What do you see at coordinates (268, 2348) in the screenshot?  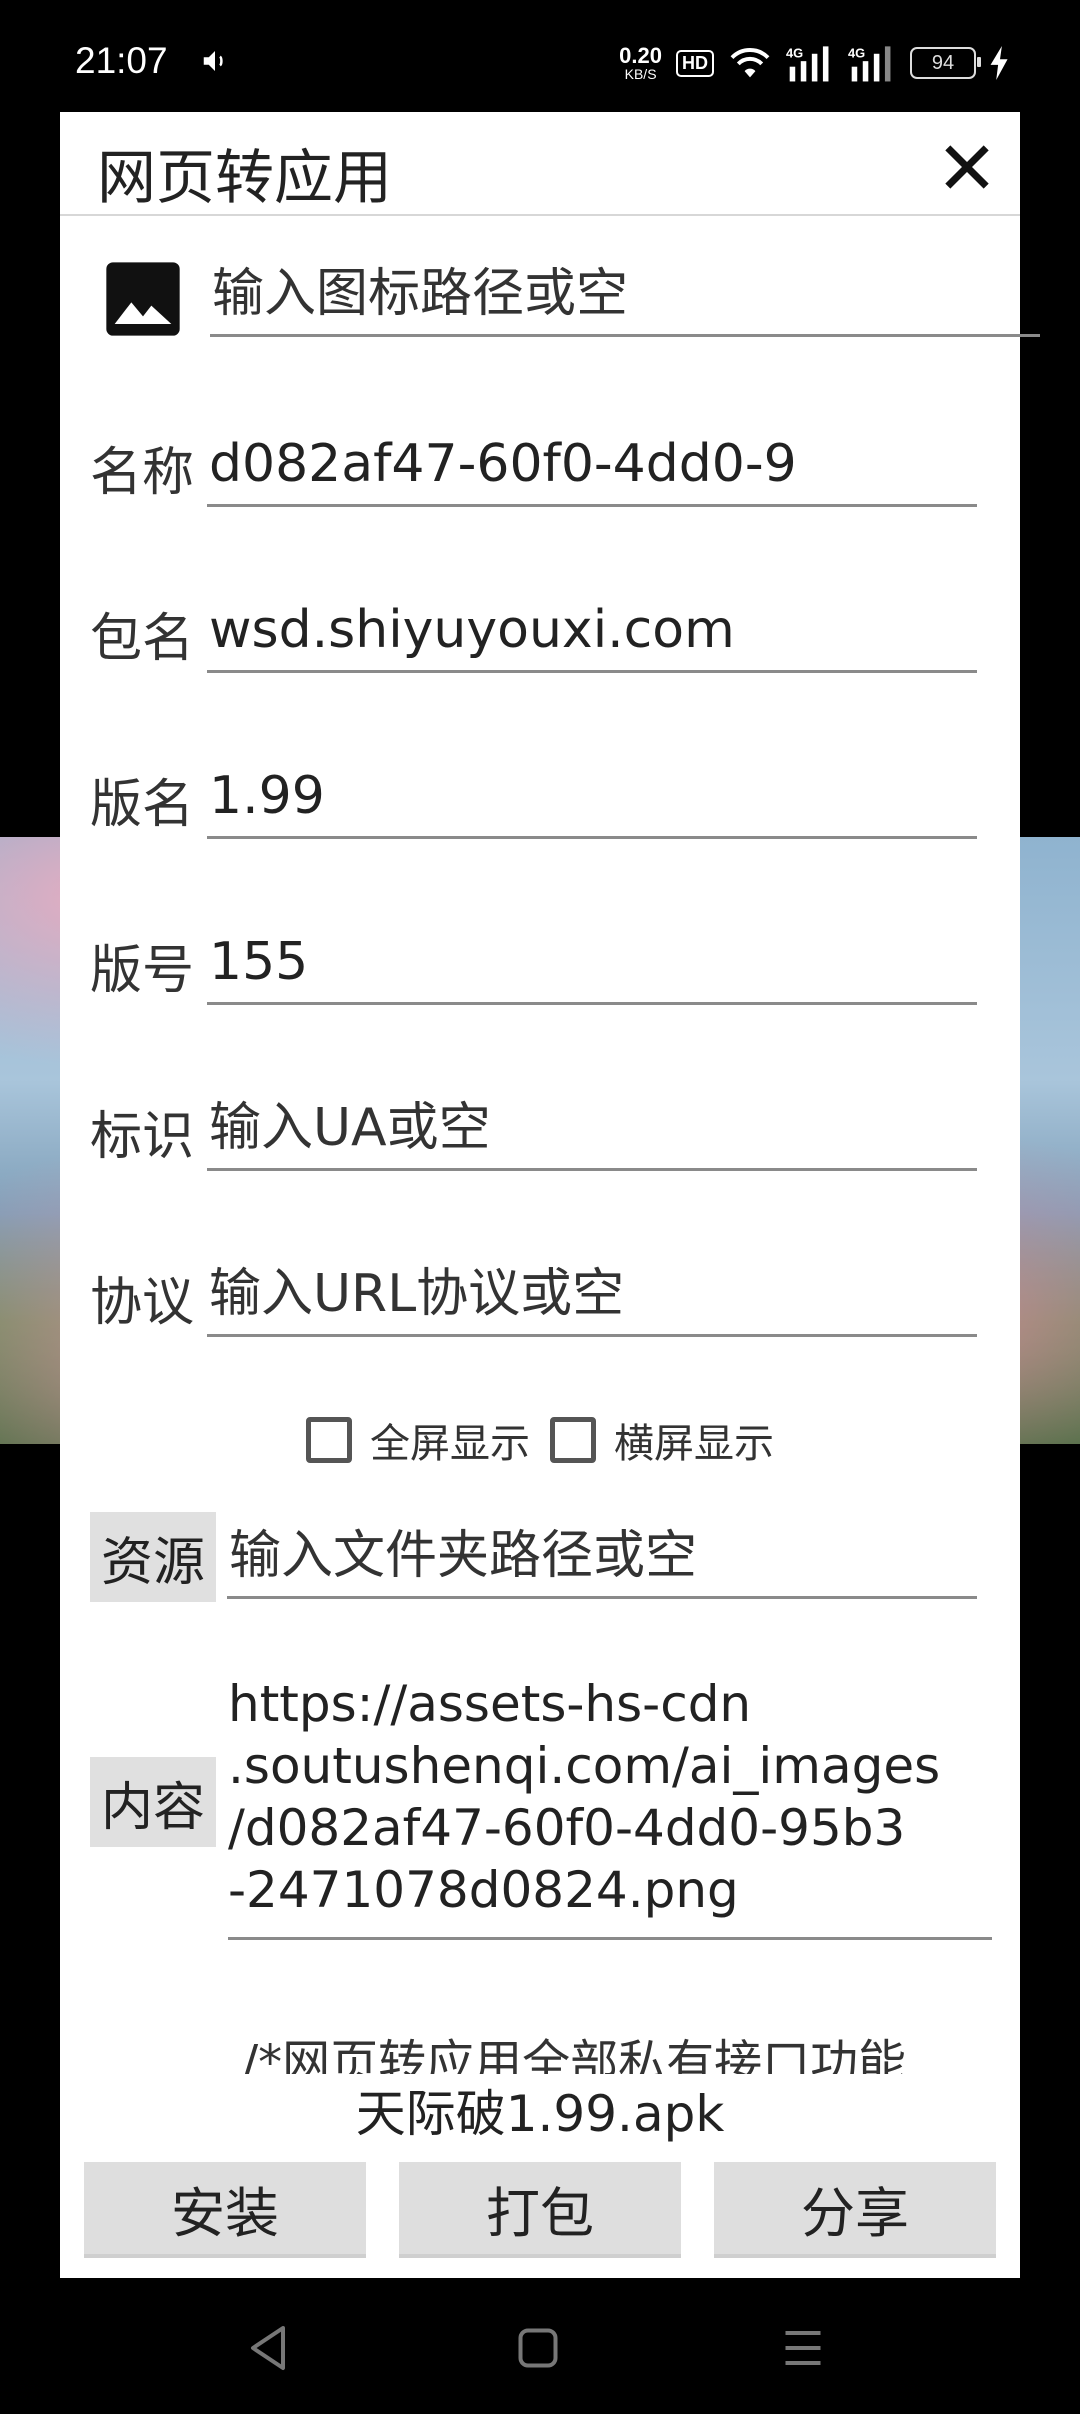 I see `back-icon` at bounding box center [268, 2348].